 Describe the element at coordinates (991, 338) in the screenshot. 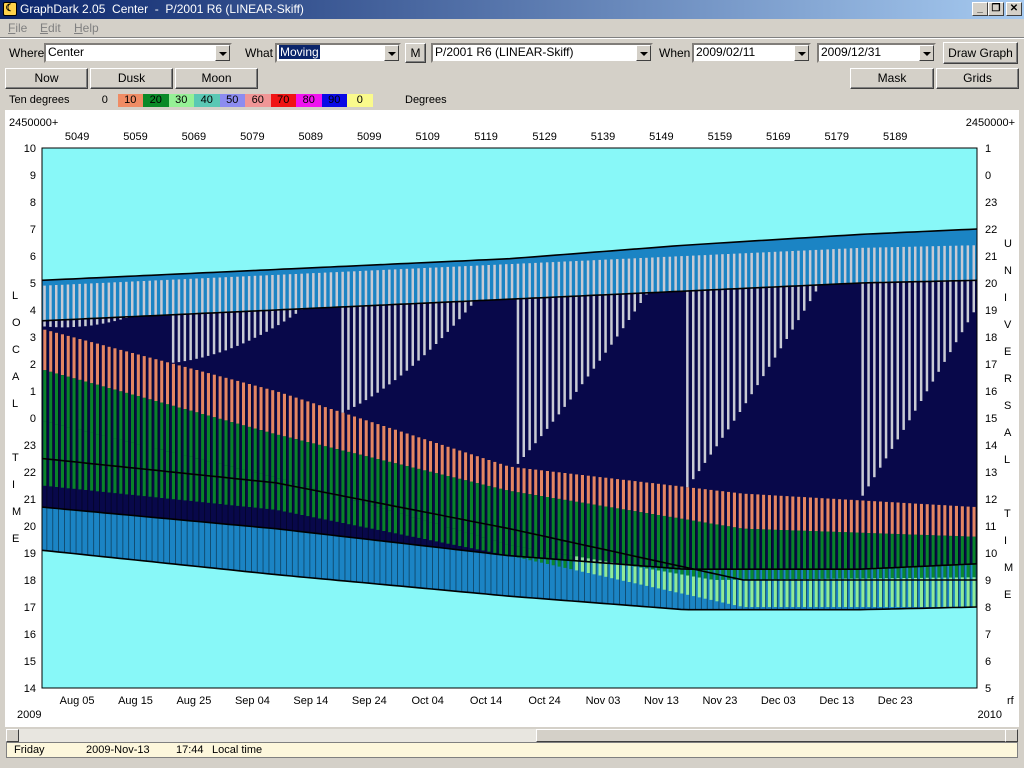

I see `right-hour-tick: 18` at that location.